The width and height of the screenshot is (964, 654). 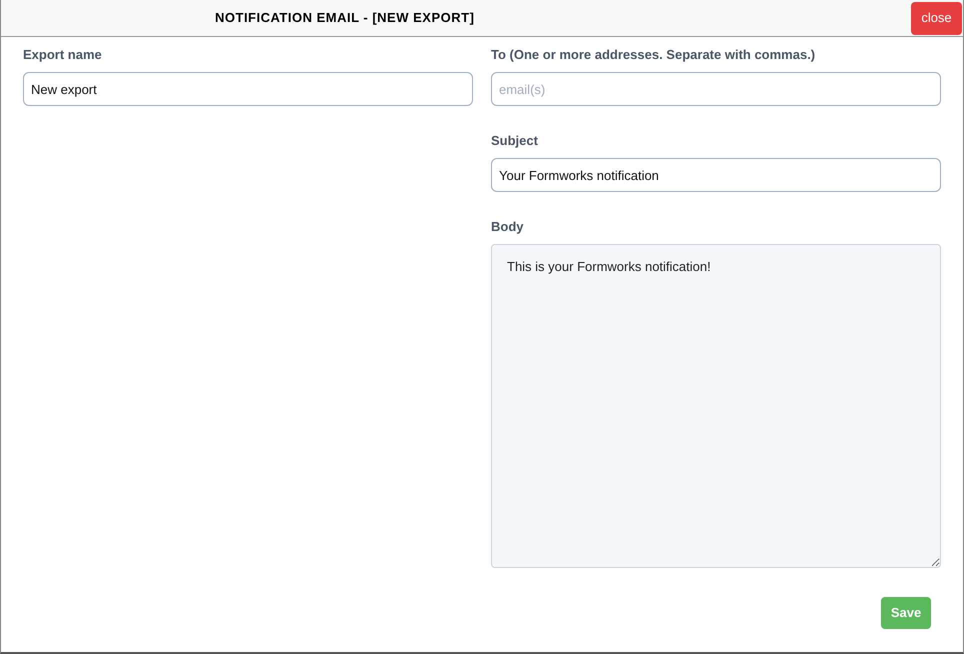 I want to click on subject-field: Your Formworks notification, so click(x=716, y=175).